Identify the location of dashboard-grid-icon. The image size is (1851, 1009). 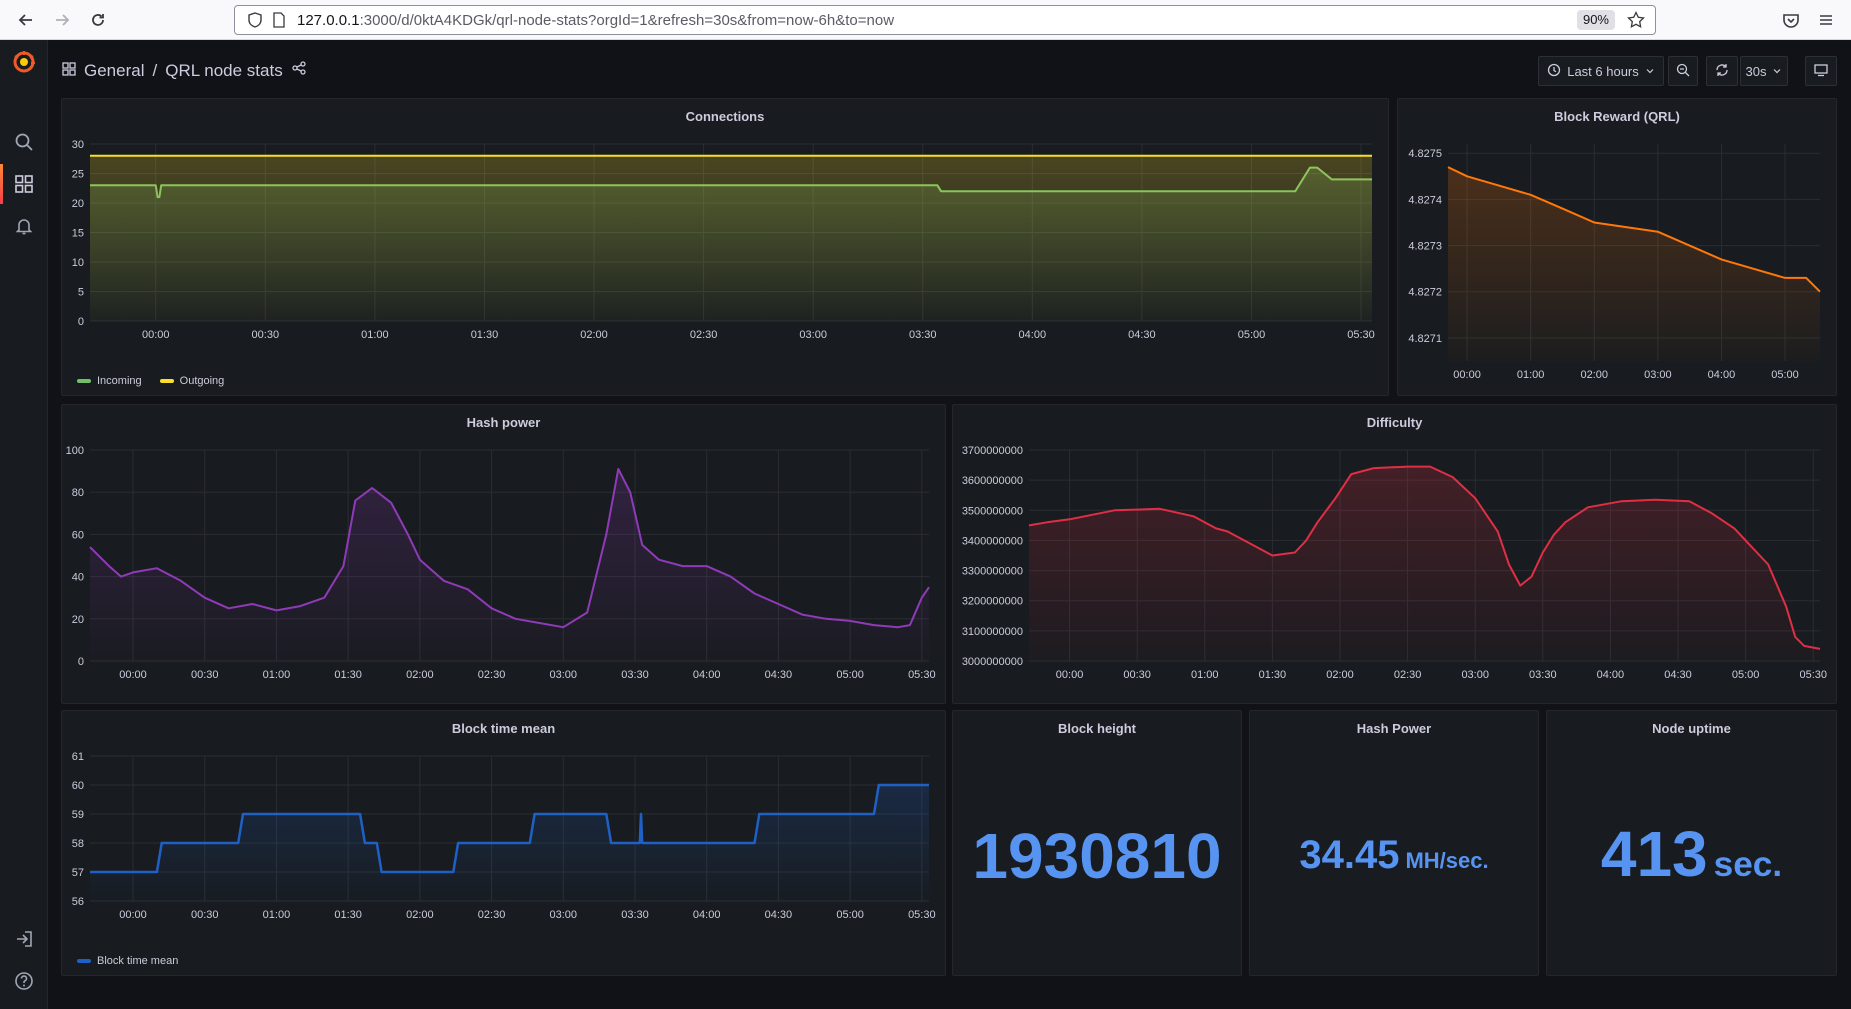
(69, 71).